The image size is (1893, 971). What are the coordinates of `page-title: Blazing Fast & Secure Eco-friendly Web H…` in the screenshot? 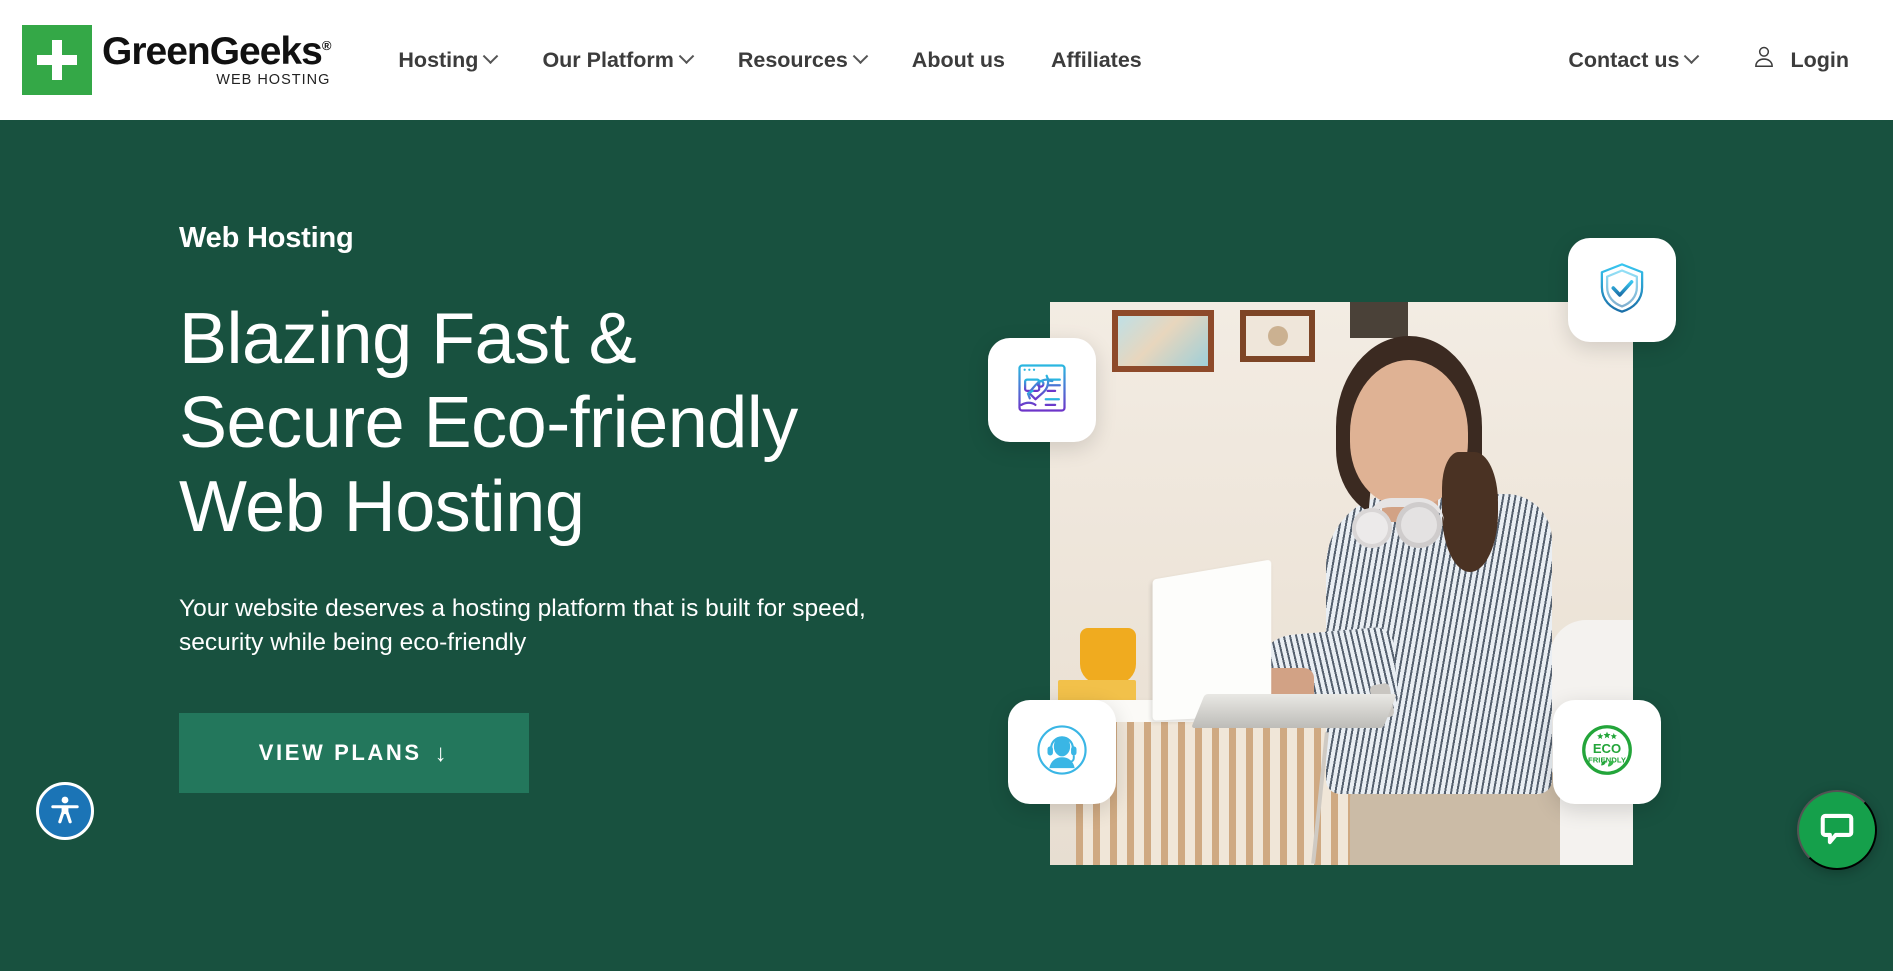 It's located at (559, 423).